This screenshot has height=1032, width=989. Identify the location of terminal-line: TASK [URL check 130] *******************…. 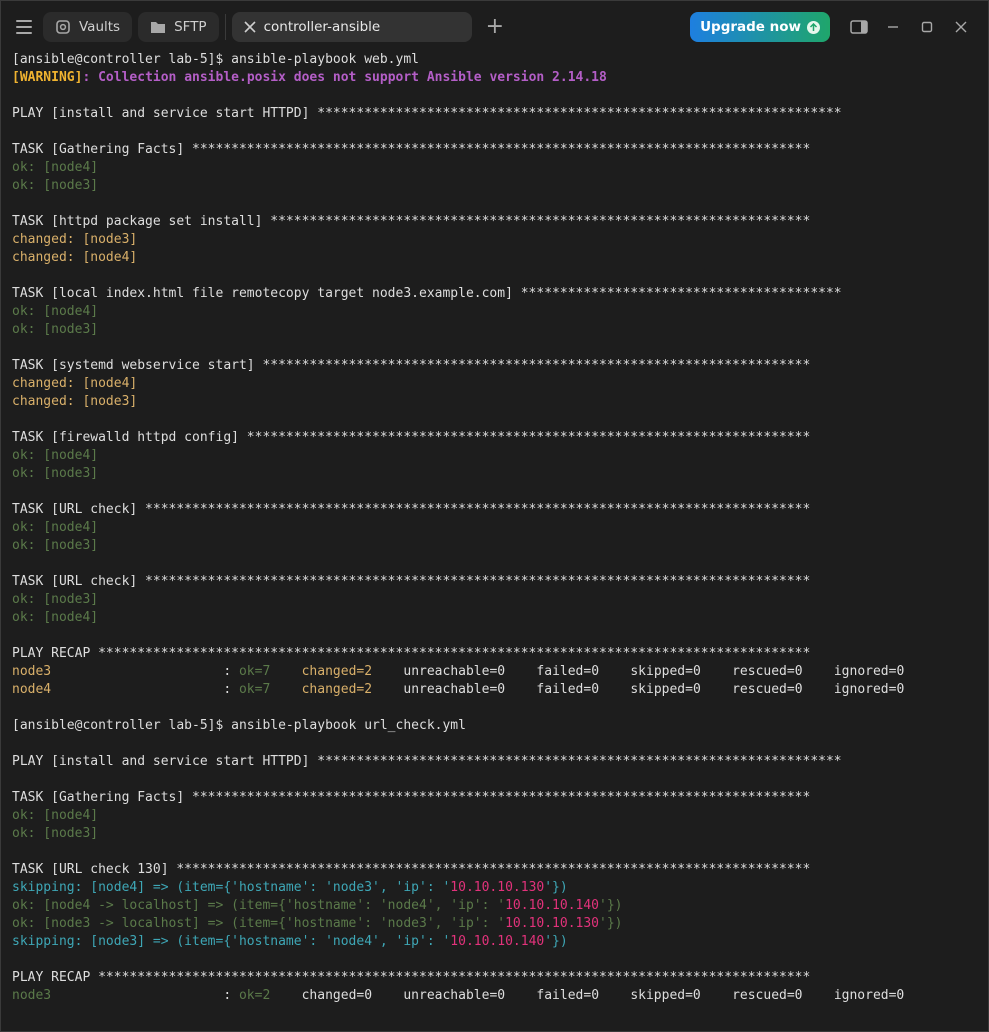
(494, 870).